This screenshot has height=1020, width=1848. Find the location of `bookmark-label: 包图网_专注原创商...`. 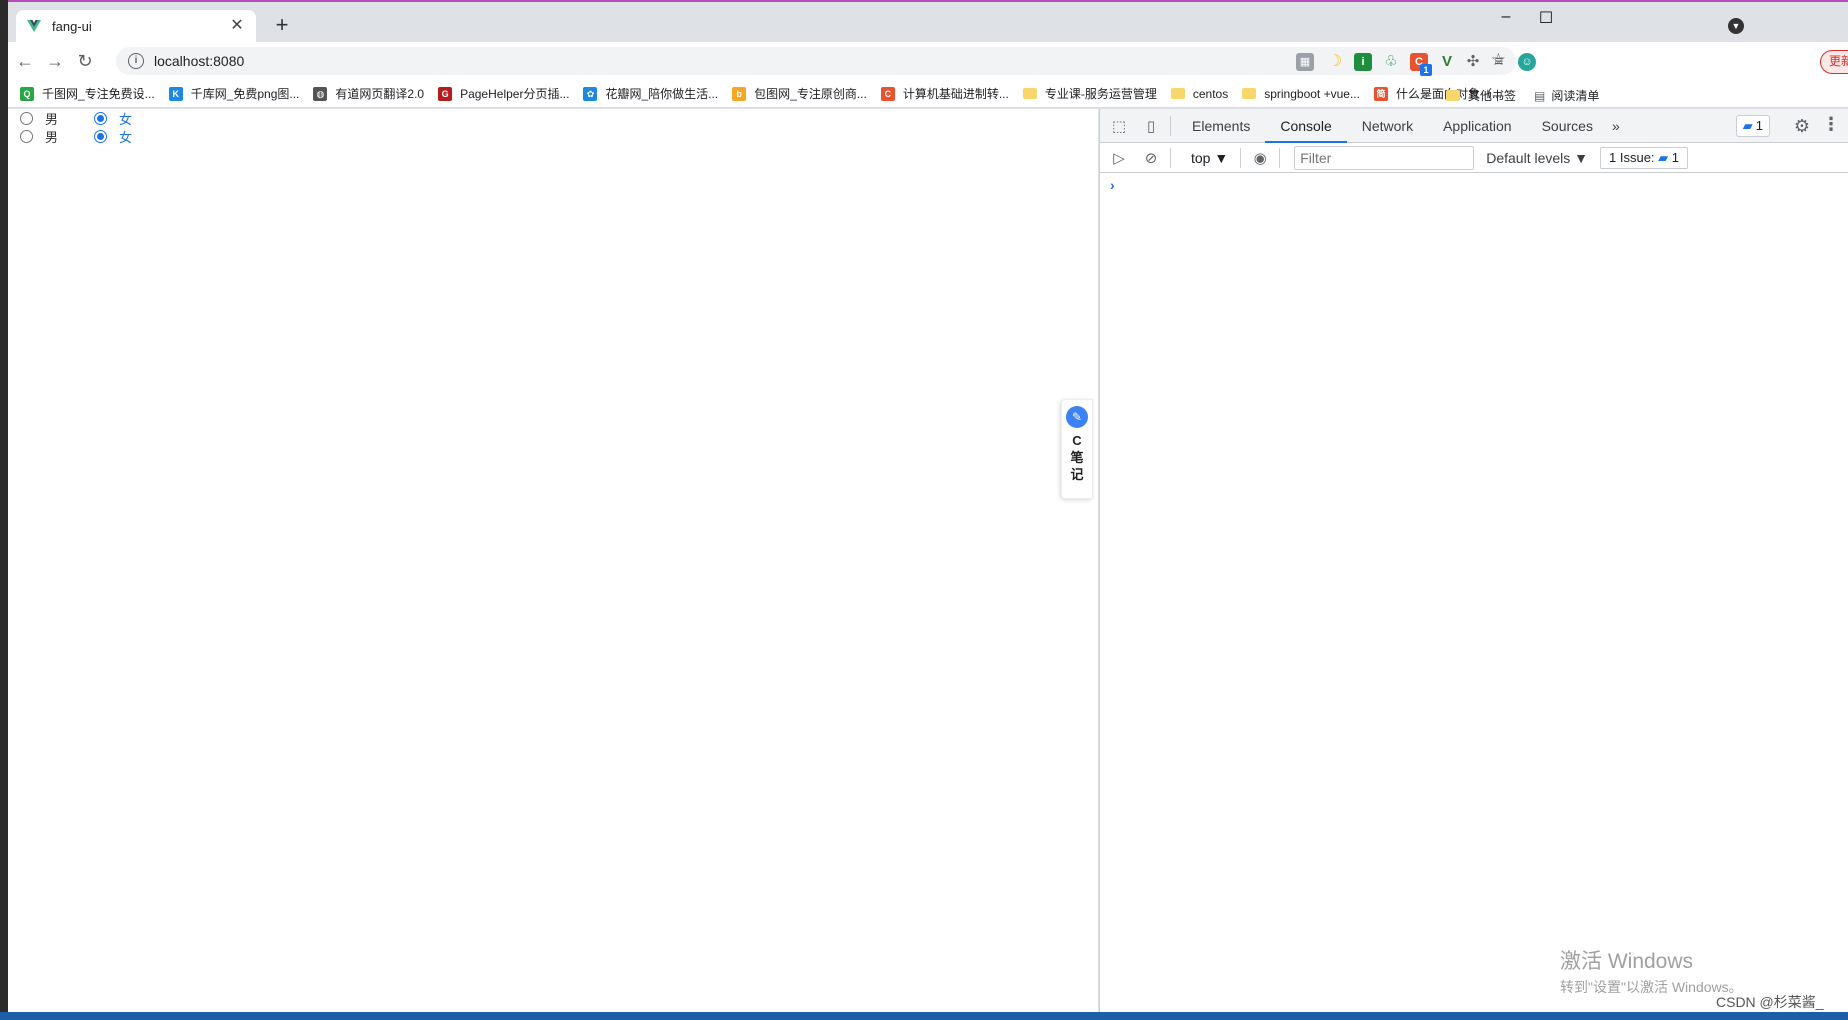

bookmark-label: 包图网_专注原创商... is located at coordinates (810, 94).